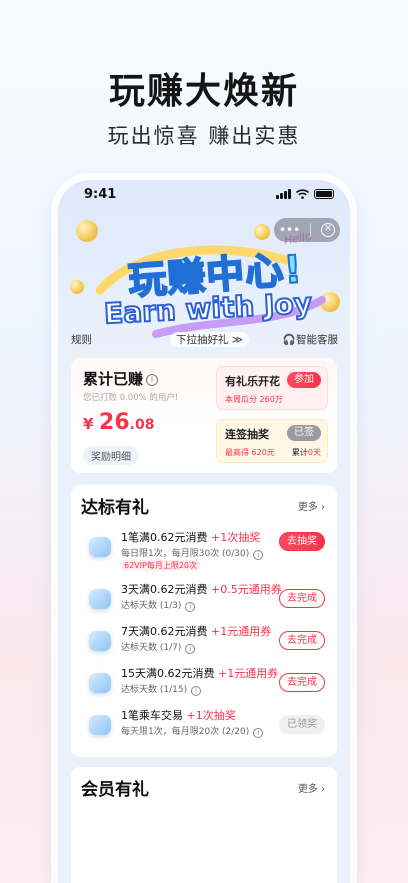 Image resolution: width=408 pixels, height=883 pixels. I want to click on task-desc: 达标天数 (1/7) i, so click(158, 647).